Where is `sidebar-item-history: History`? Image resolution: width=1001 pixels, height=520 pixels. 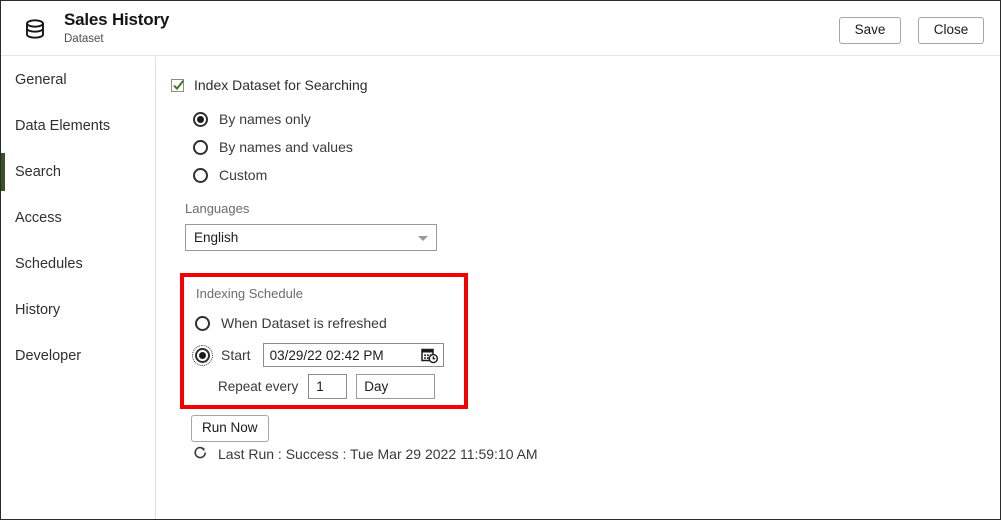 sidebar-item-history: History is located at coordinates (78, 310).